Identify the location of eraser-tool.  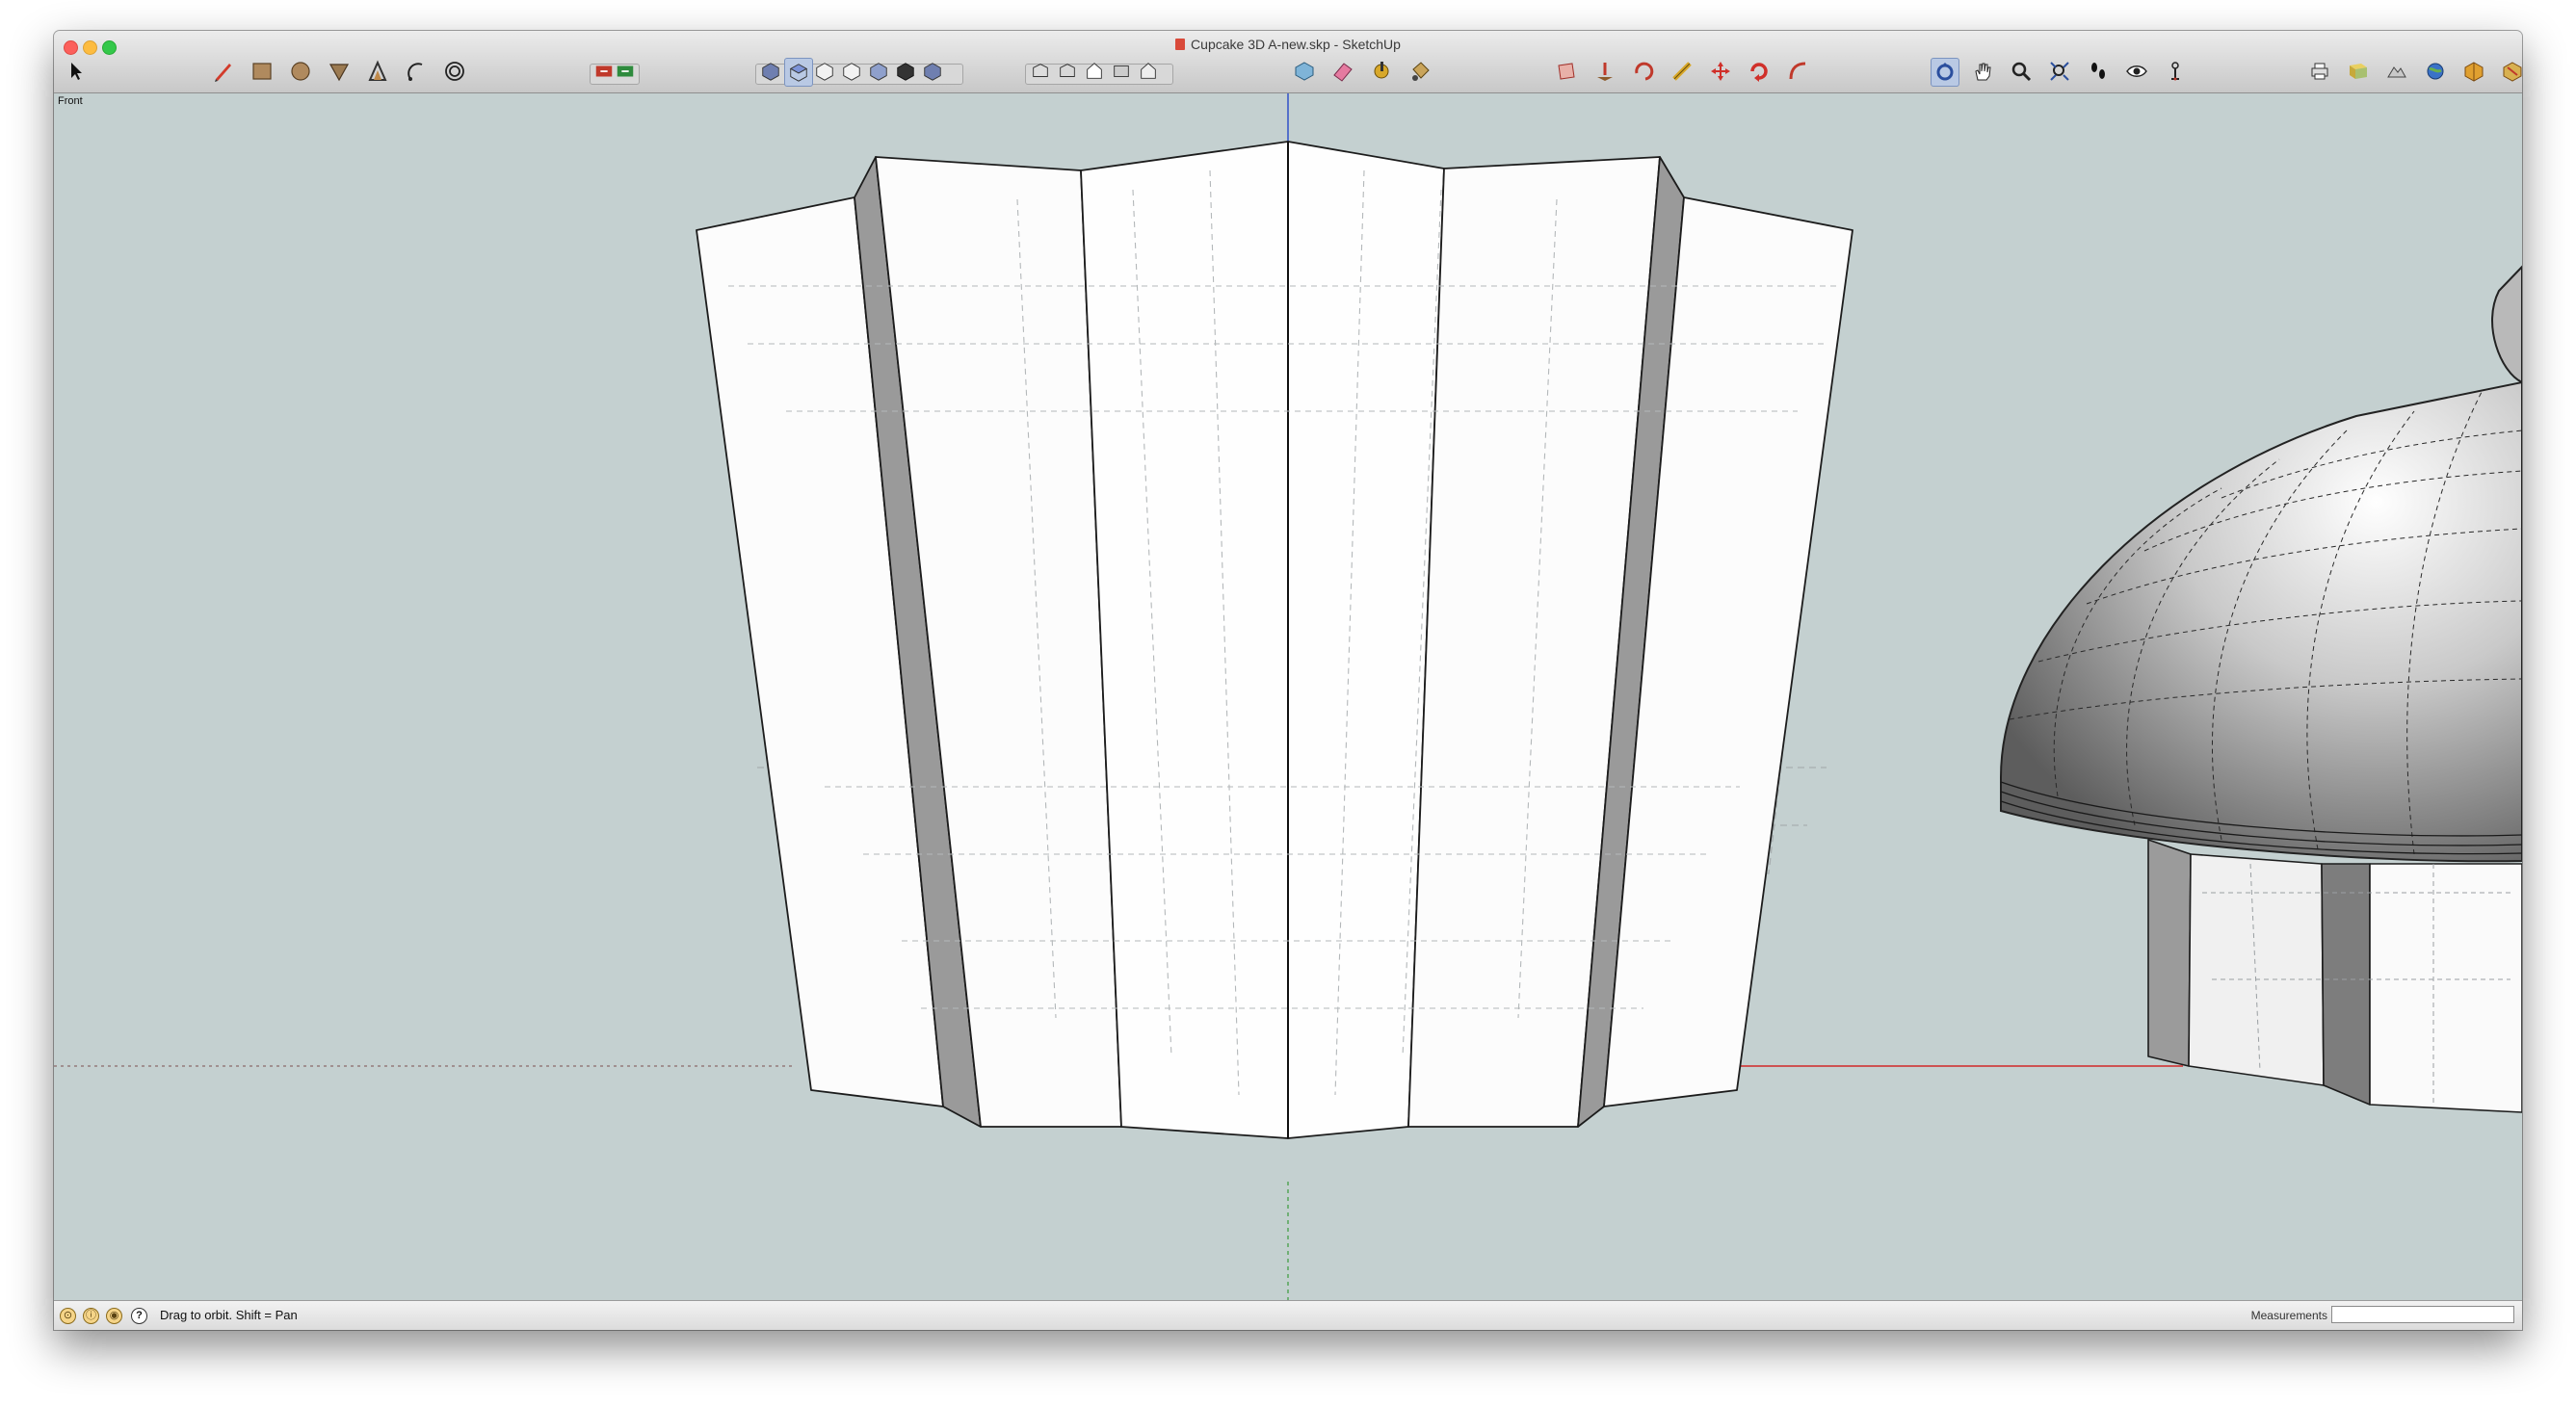
(1343, 71).